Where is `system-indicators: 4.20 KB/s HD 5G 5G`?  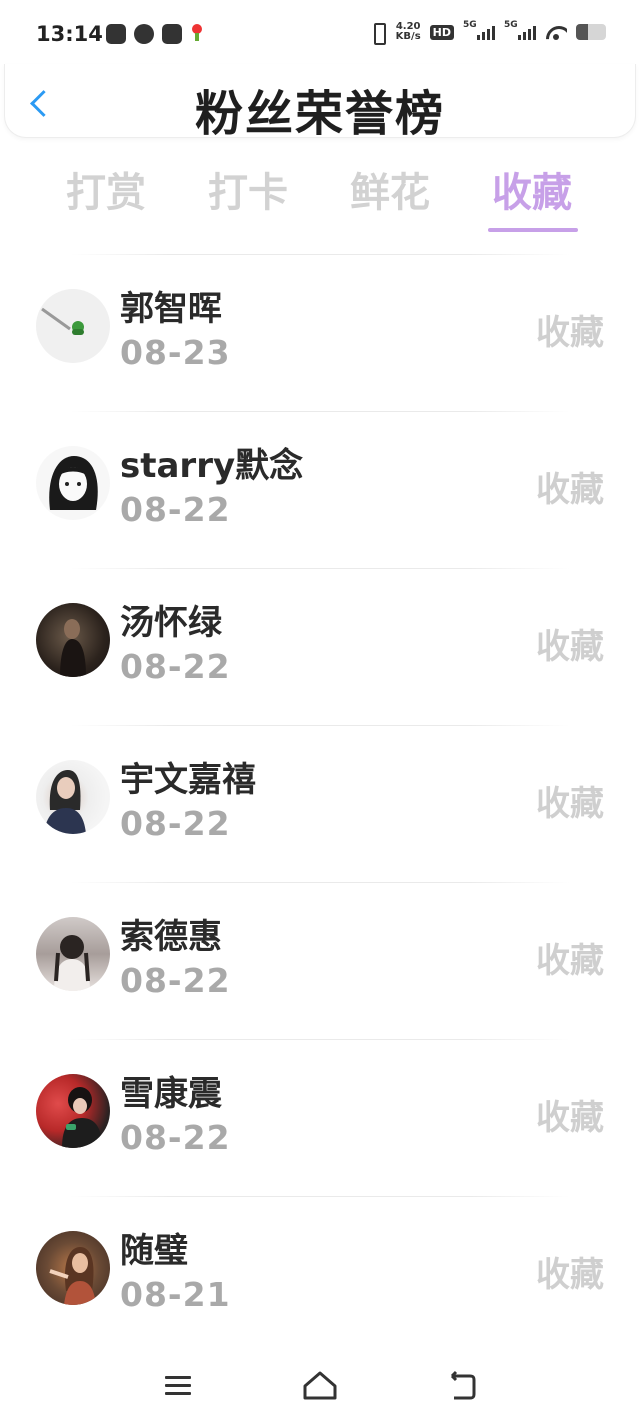 system-indicators: 4.20 KB/s HD 5G 5G is located at coordinates (487, 32).